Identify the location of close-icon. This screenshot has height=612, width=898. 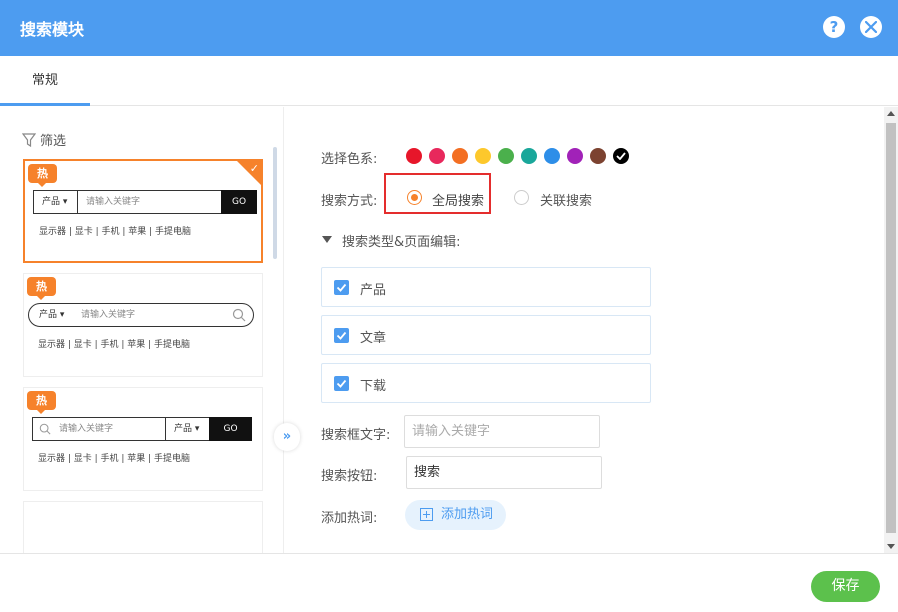
(871, 27).